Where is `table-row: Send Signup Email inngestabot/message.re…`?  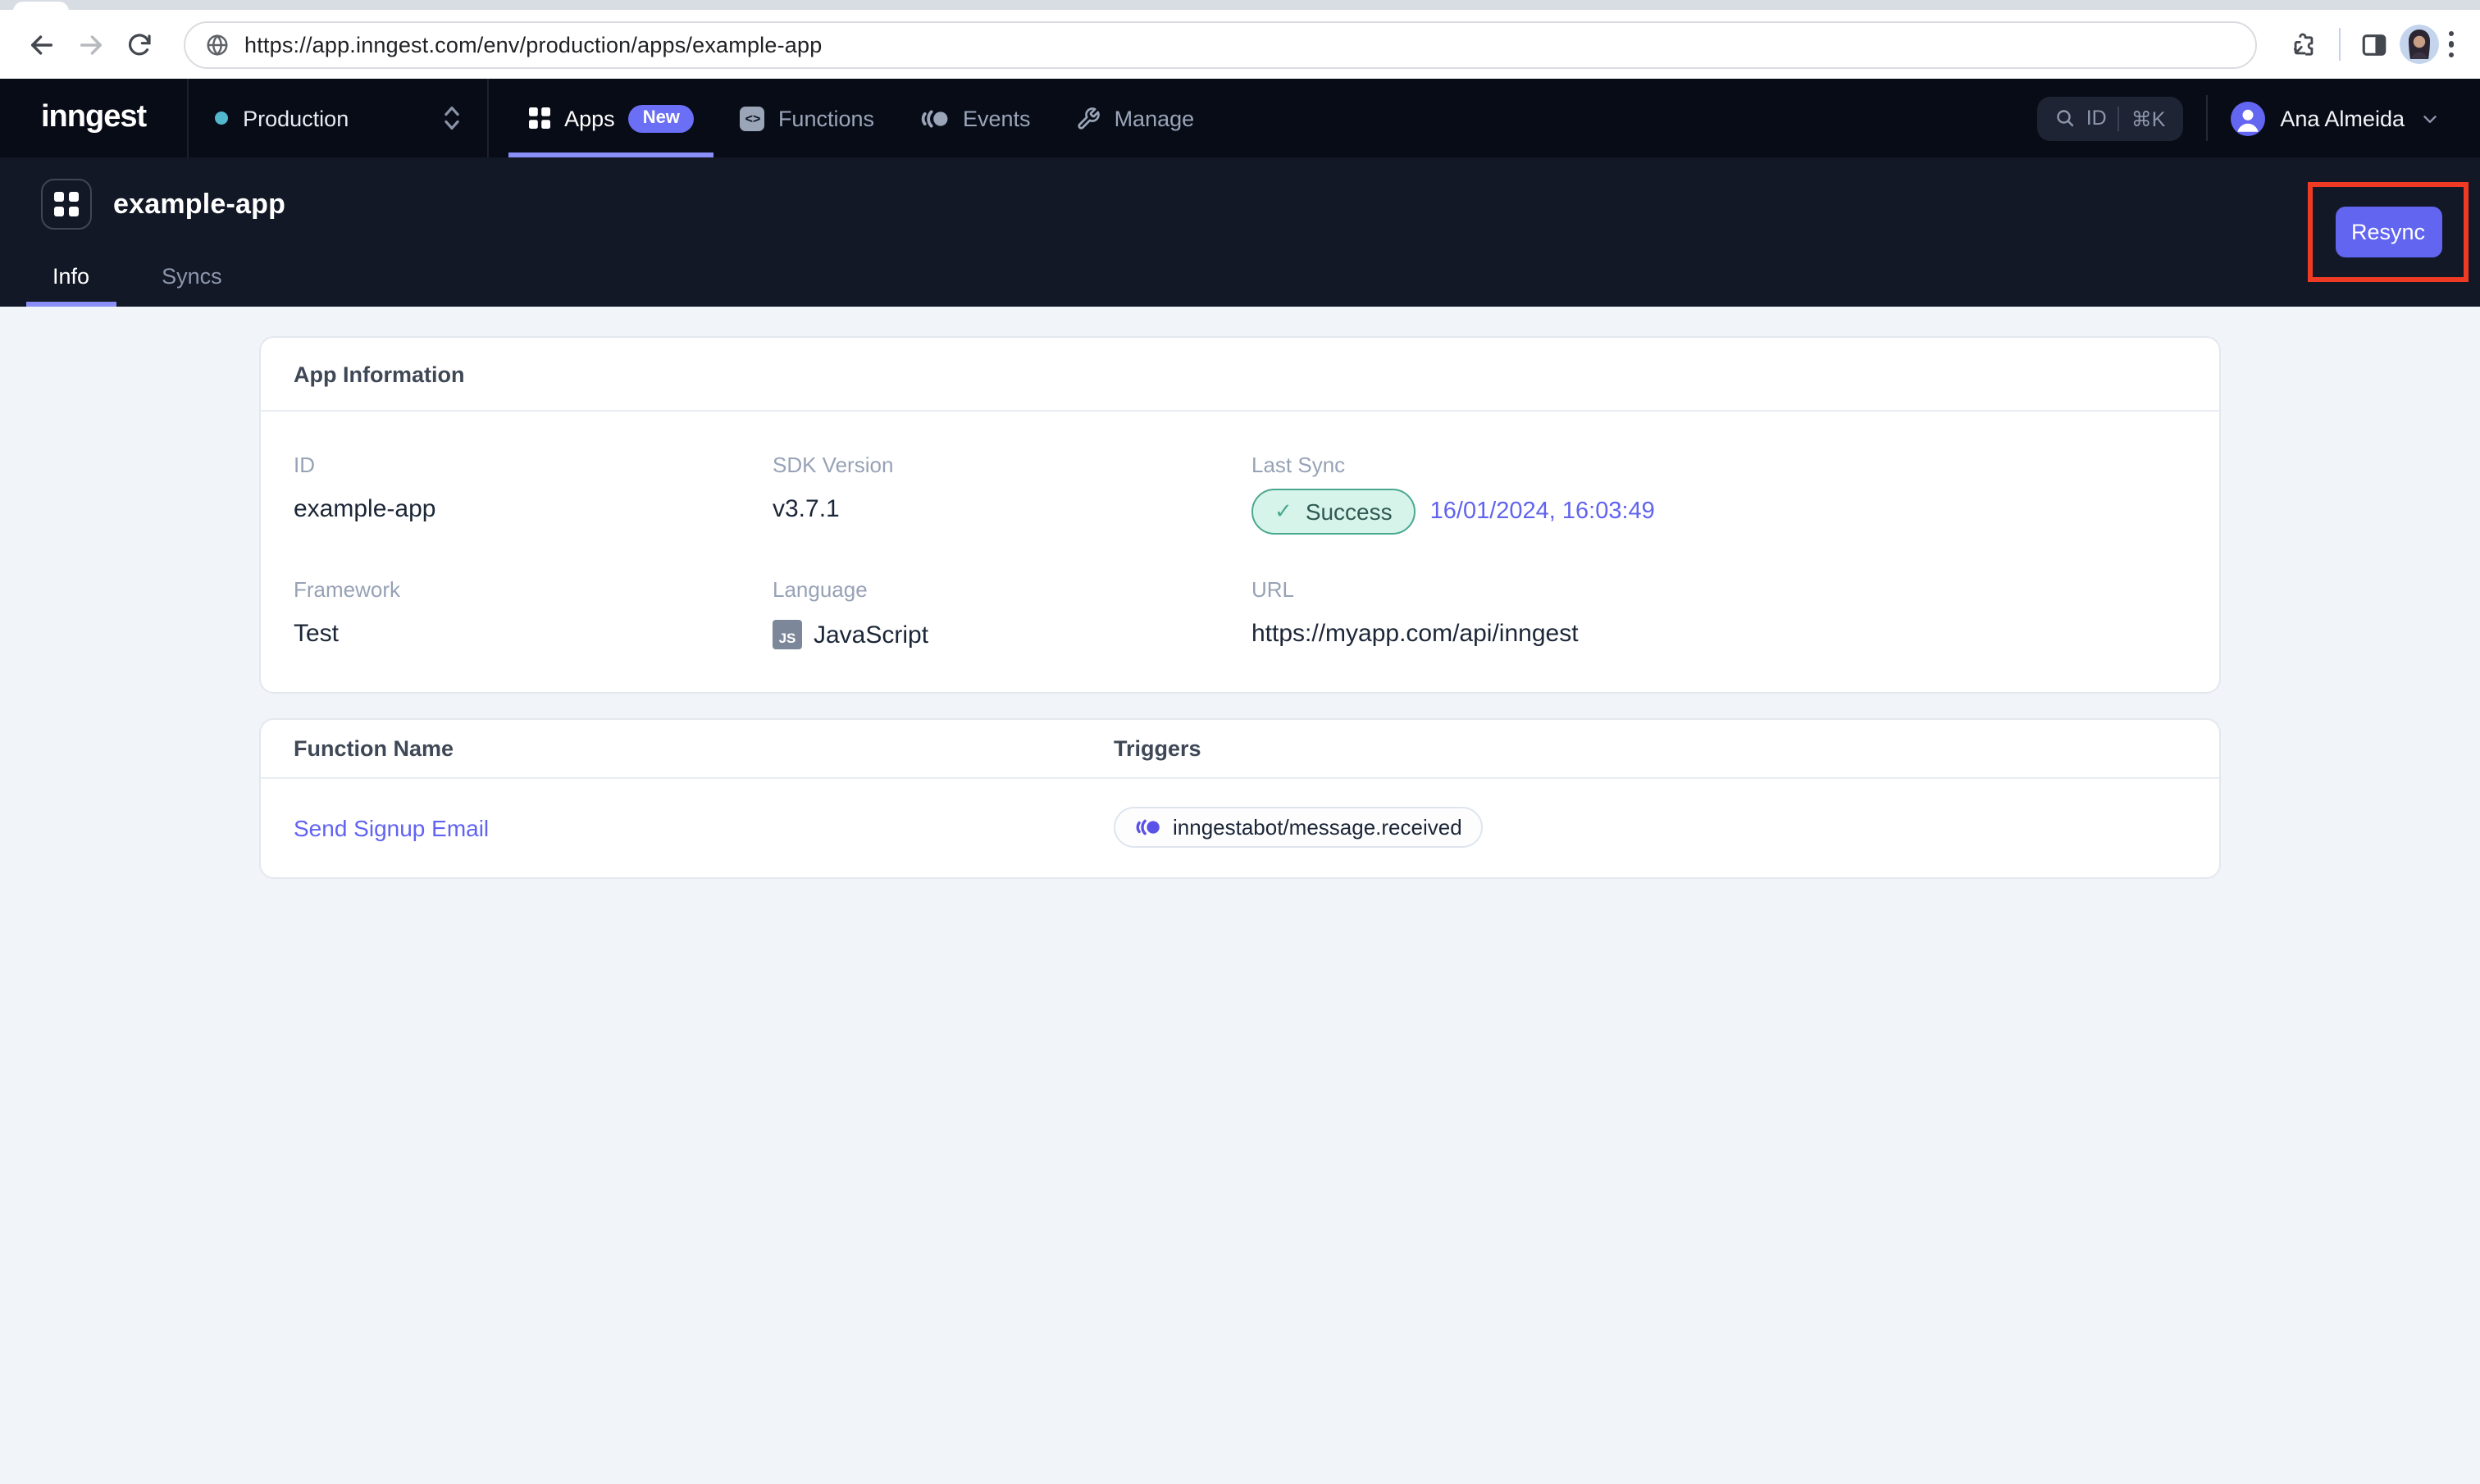 table-row: Send Signup Email inngestabot/message.re… is located at coordinates (1240, 828).